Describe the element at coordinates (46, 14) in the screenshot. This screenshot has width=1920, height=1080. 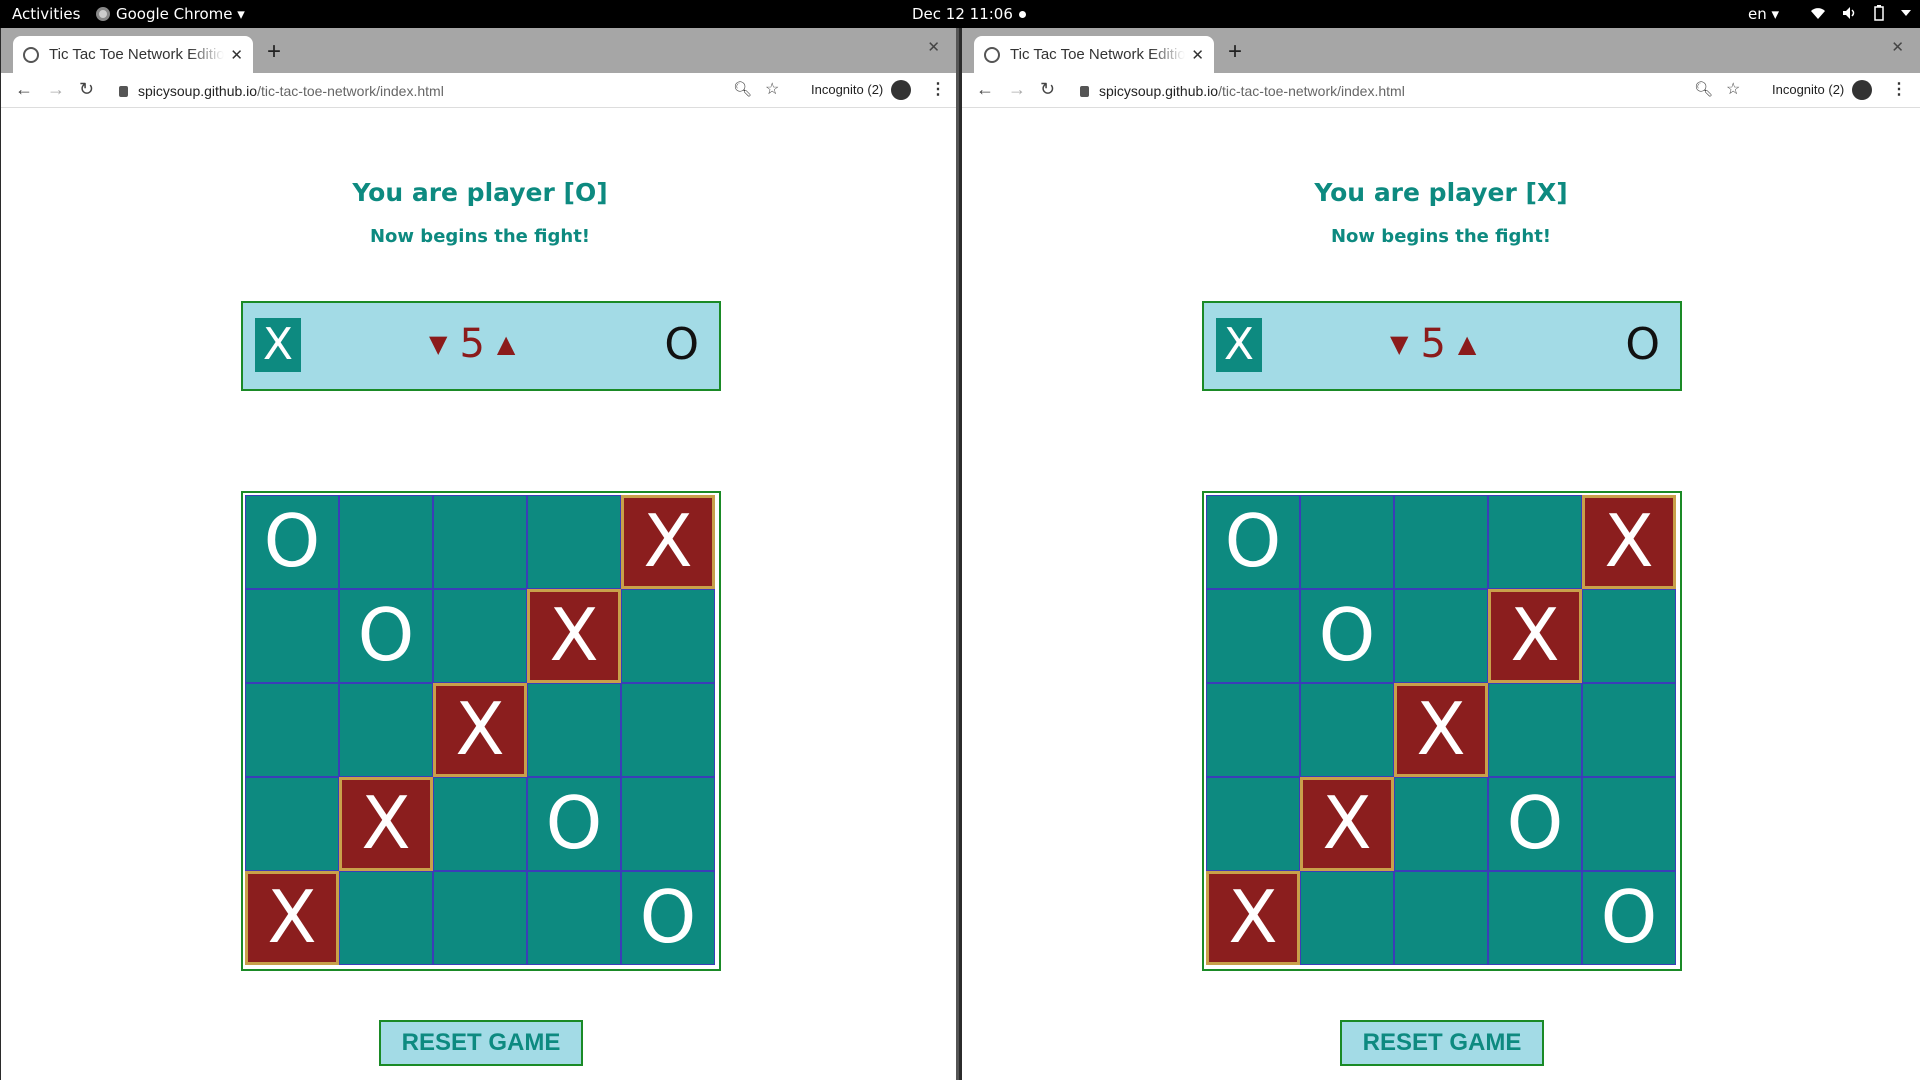
I see `activities-button: Activities` at that location.